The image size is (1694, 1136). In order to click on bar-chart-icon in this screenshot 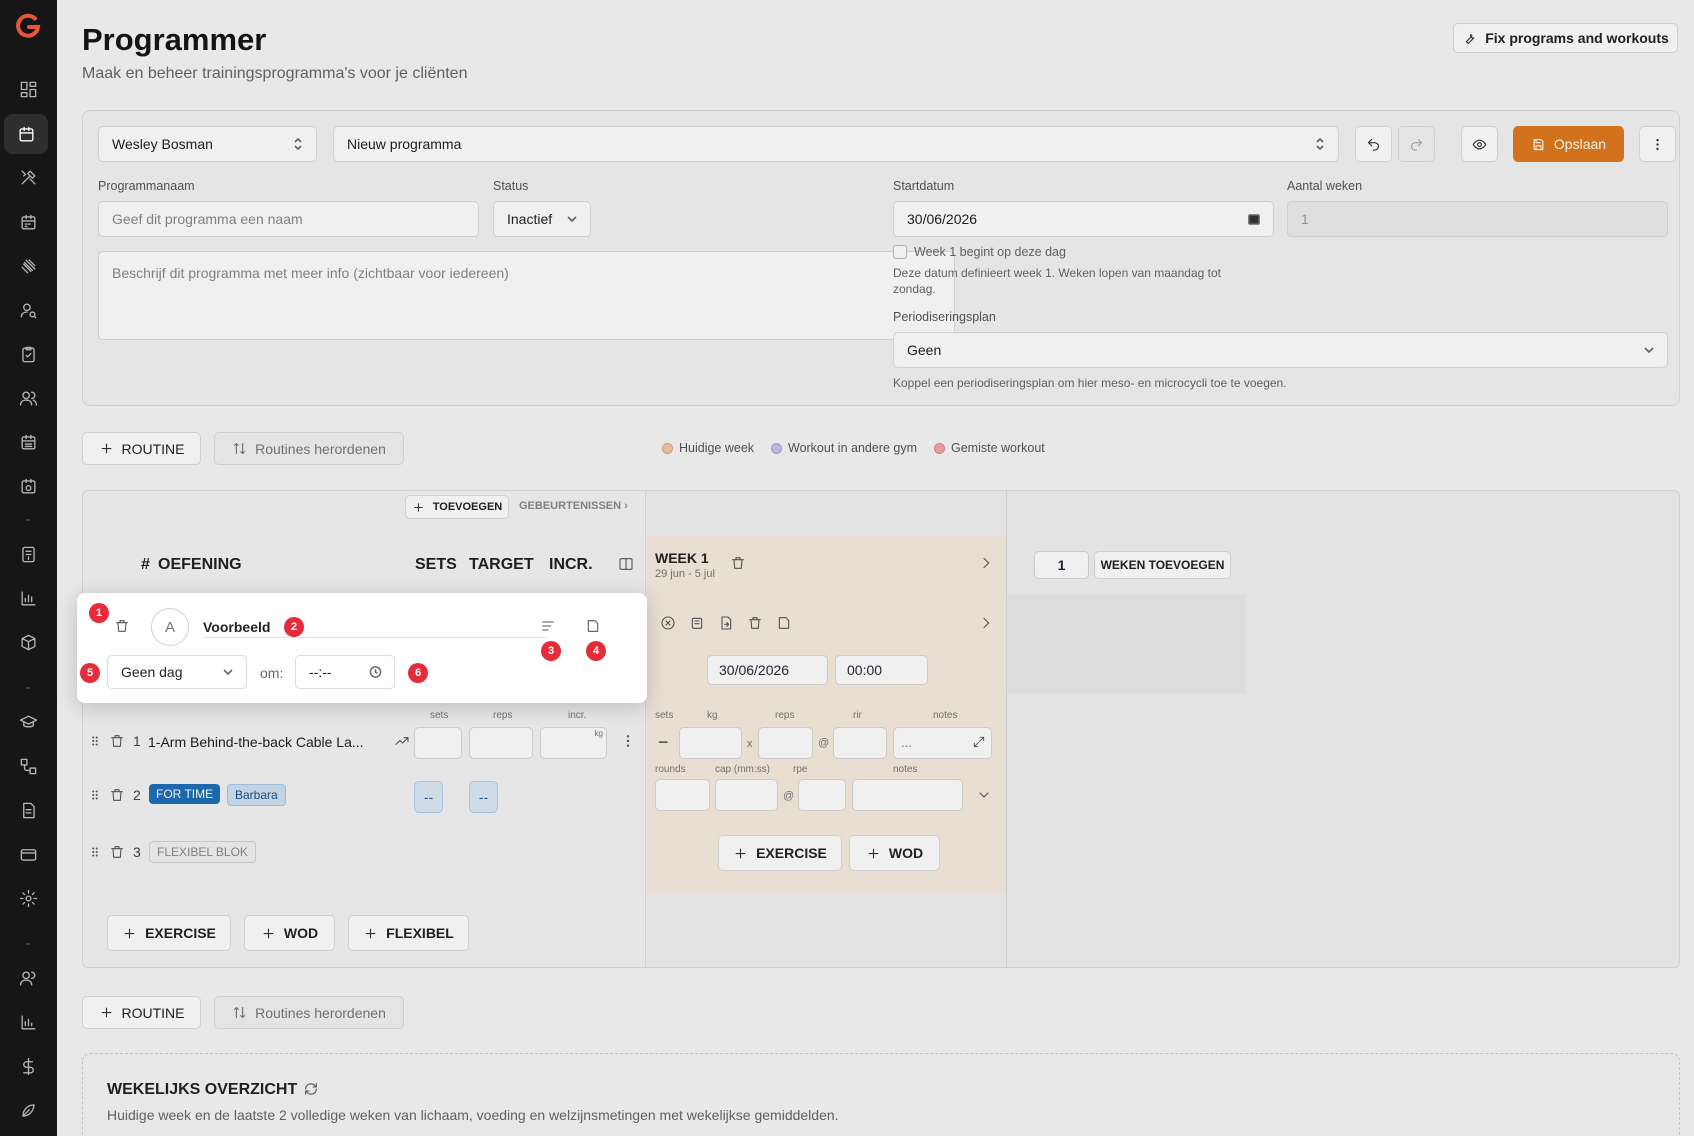, I will do `click(28, 598)`.